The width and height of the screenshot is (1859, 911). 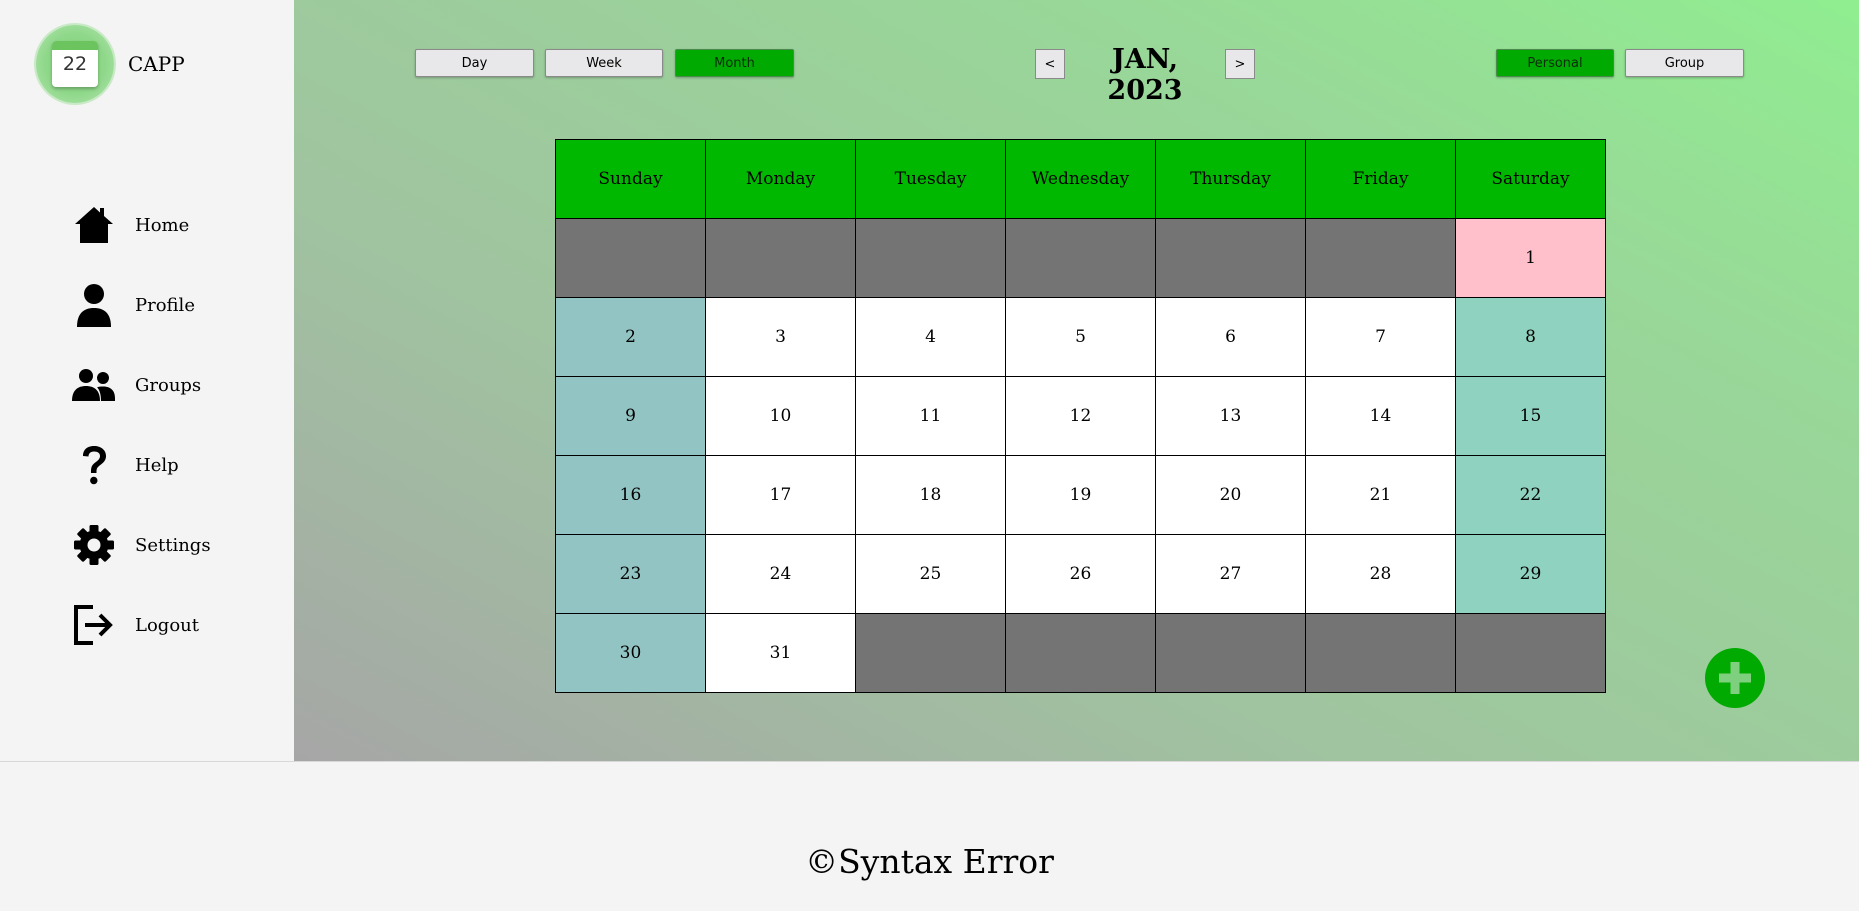 I want to click on calendar-day-cell: 1, so click(x=1530, y=258).